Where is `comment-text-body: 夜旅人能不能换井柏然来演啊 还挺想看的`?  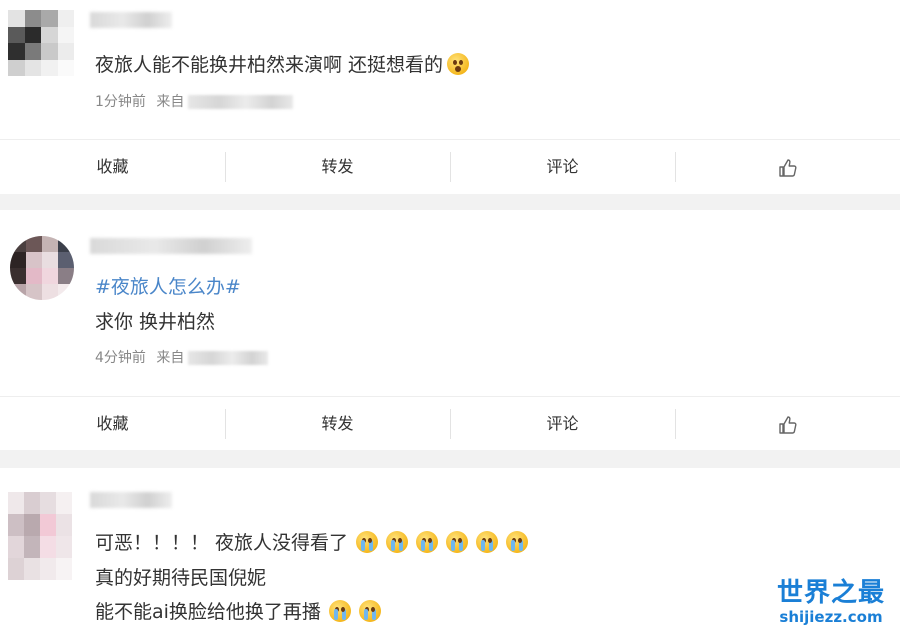 comment-text-body: 夜旅人能不能换井柏然来演啊 还挺想看的 is located at coordinates (269, 65).